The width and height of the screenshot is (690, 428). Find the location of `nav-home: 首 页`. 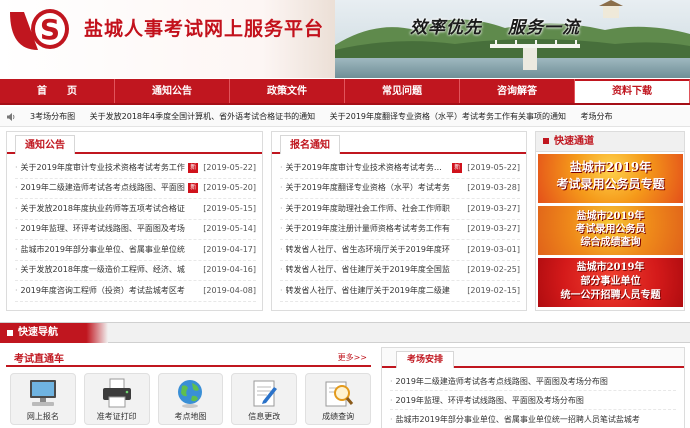

nav-home: 首 页 is located at coordinates (57, 91).